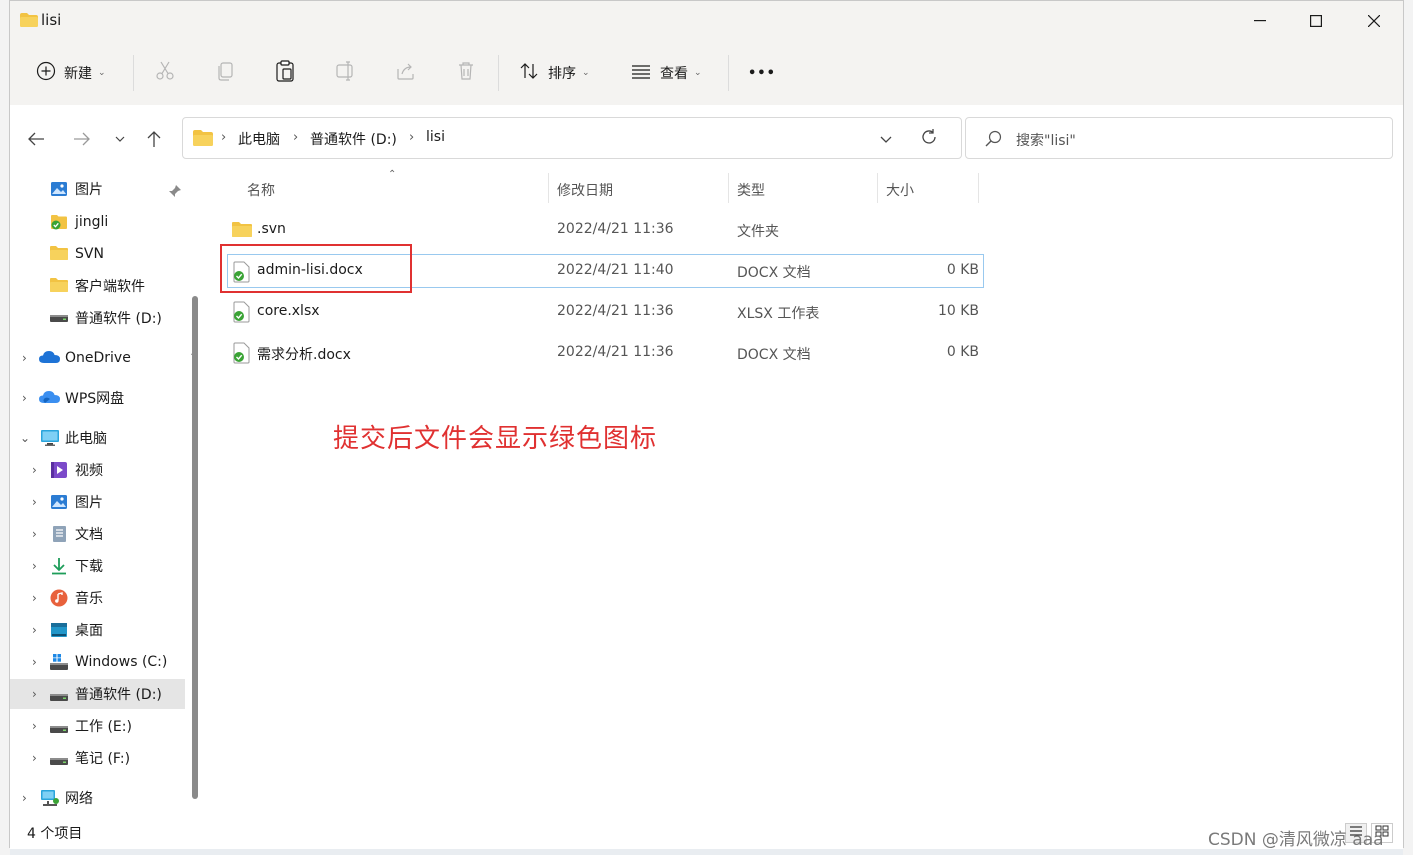 The height and width of the screenshot is (855, 1413). Describe the element at coordinates (97, 630) in the screenshot. I see `sidebar-item-desktop: › 桌面` at that location.